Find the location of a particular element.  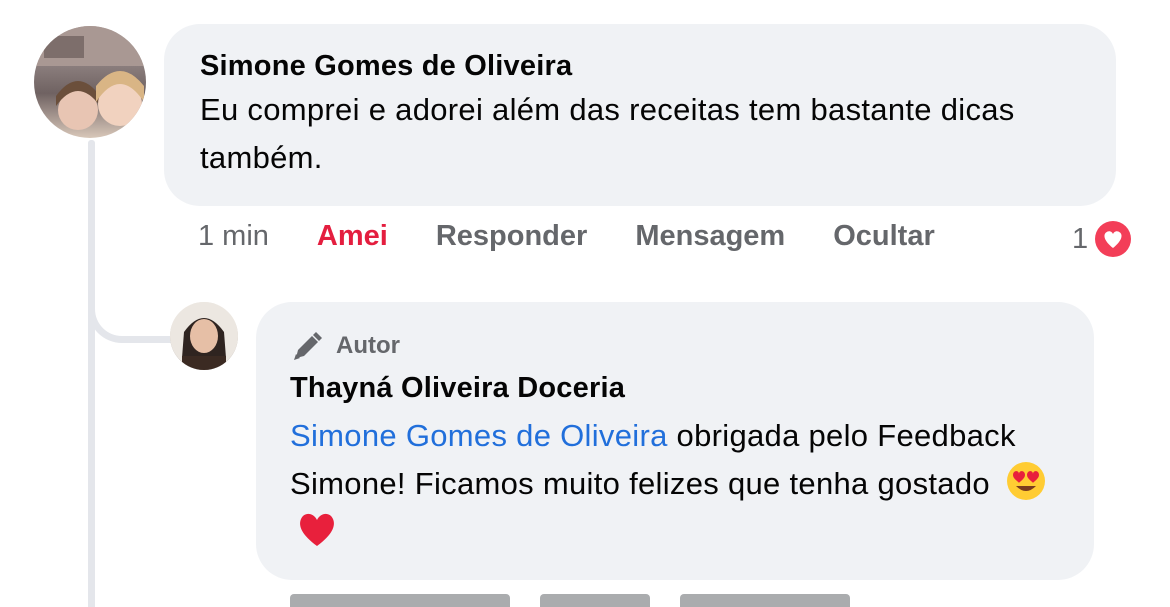

reply-author-name: Thayná Oliveira Doceria is located at coordinates (457, 388).